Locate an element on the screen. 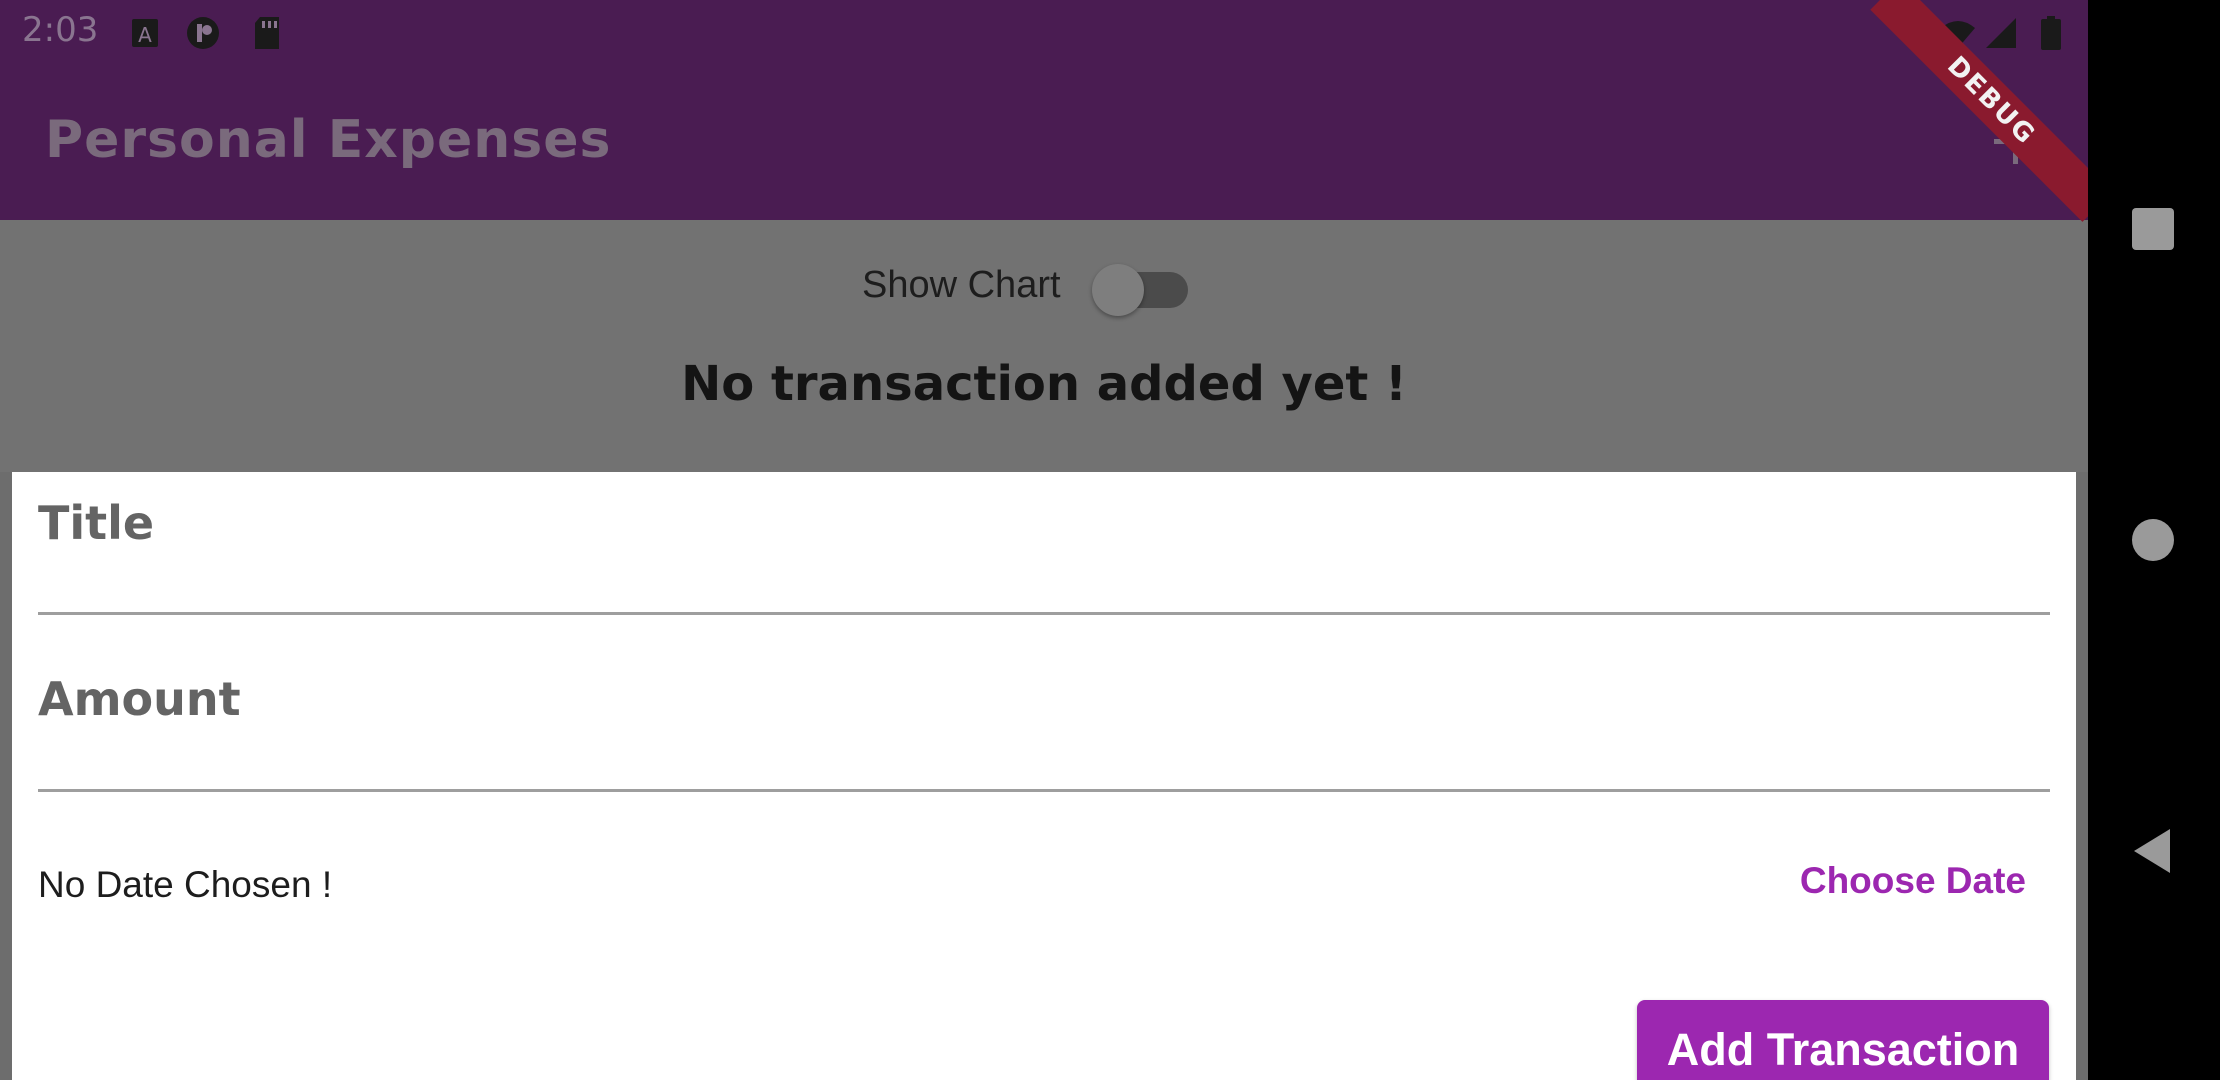  app-notification-icon is located at coordinates (203, 33).